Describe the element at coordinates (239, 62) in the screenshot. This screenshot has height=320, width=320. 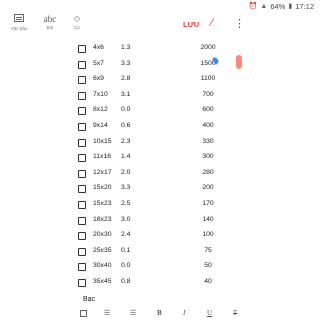
I see `scroll-handle` at that location.